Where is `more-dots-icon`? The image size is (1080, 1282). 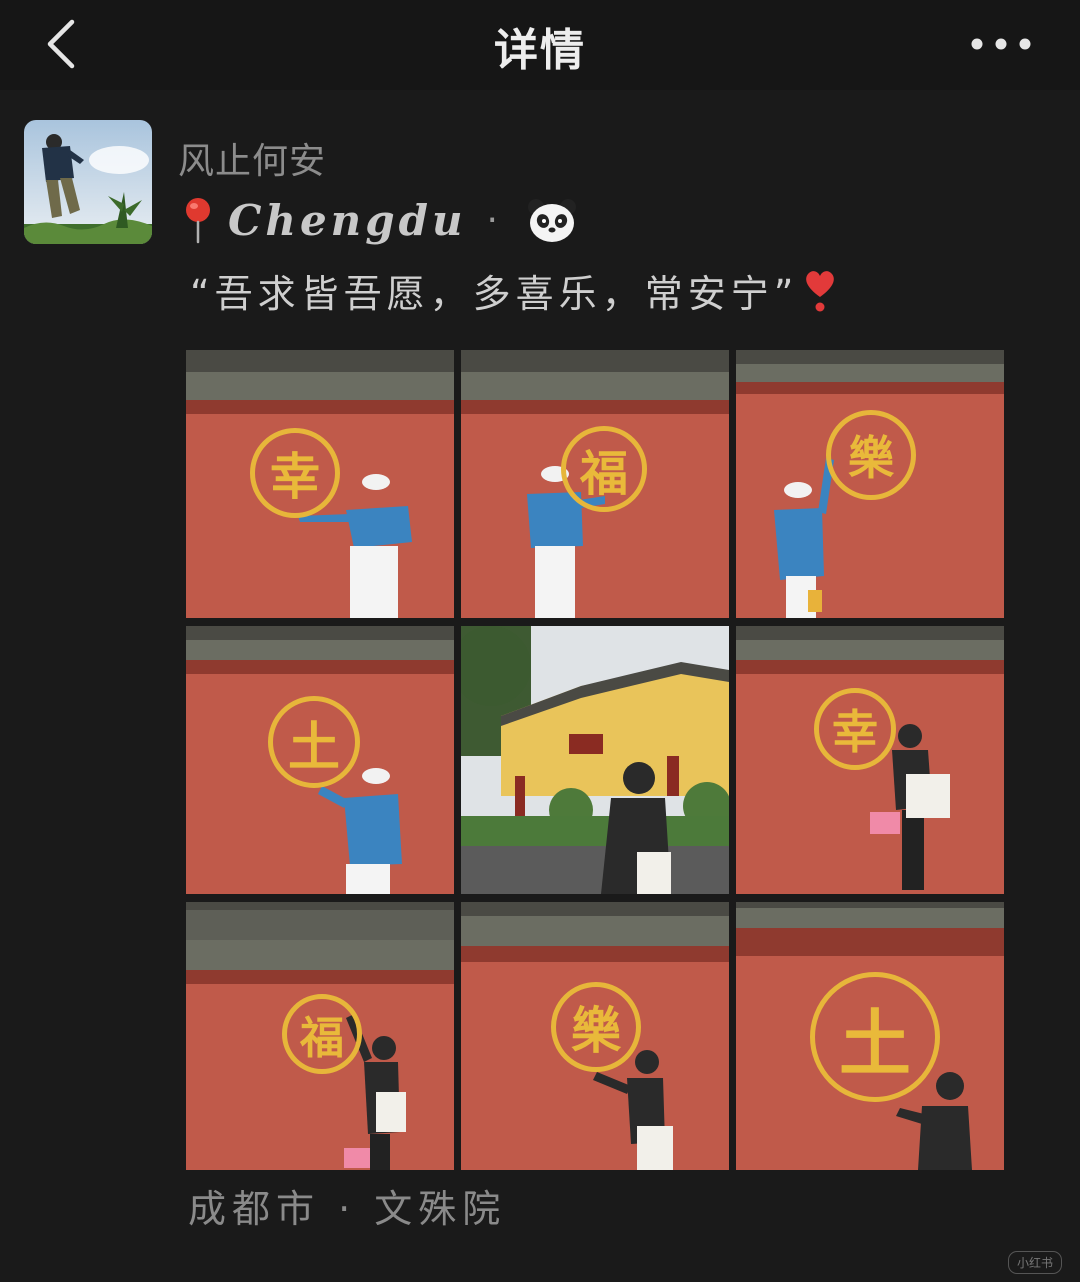
more-dots-icon is located at coordinates (1001, 44).